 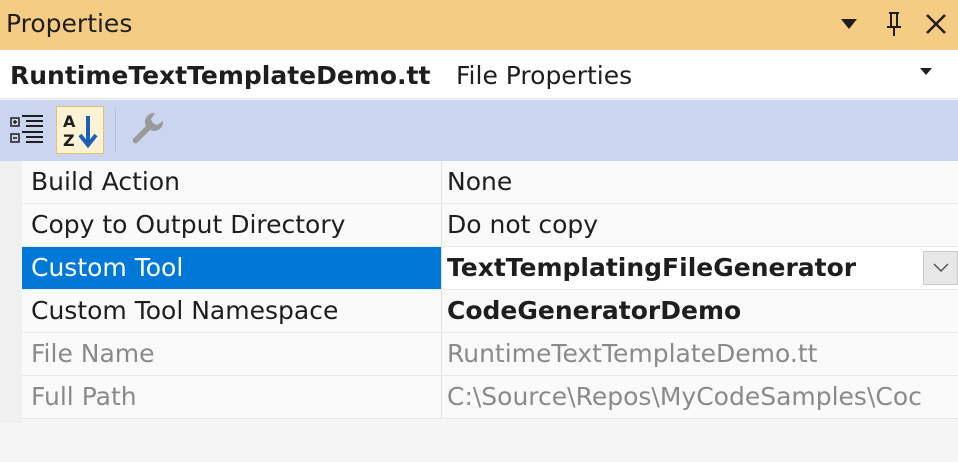 What do you see at coordinates (220, 75) in the screenshot?
I see `object-name: RuntimeTextTemplateDemo.tt` at bounding box center [220, 75].